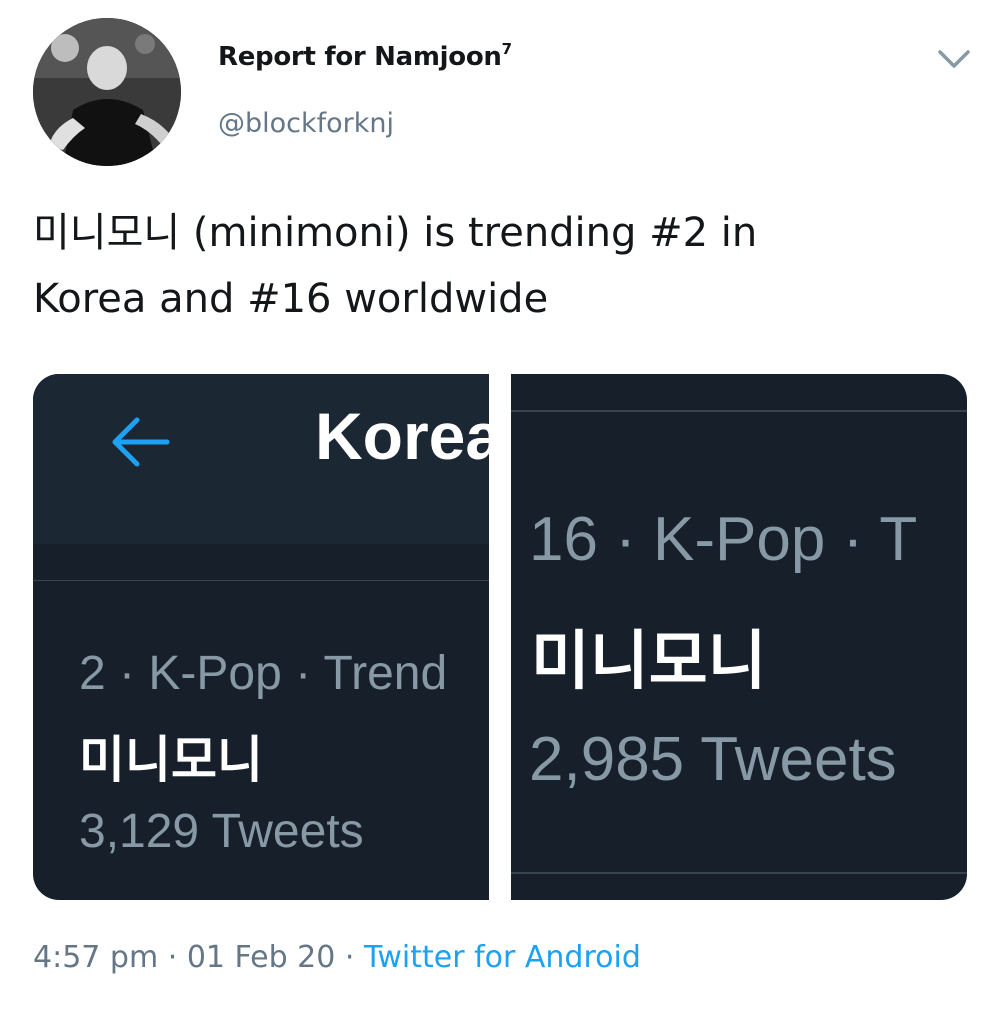 This screenshot has width=1000, height=1015. I want to click on display-name: Report for Namjoon7, so click(365, 56).